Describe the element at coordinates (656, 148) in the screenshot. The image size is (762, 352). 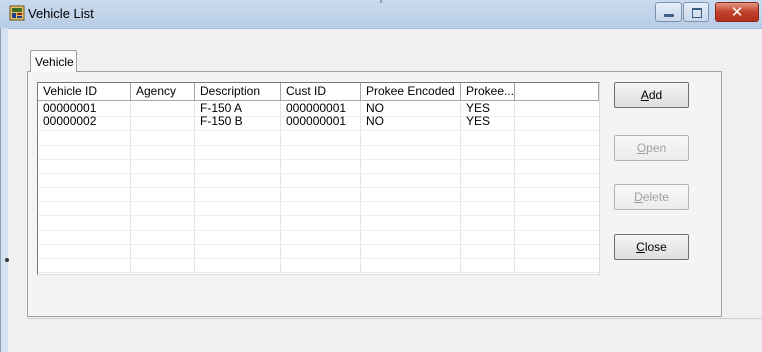
I see `open-button-label: pen` at that location.